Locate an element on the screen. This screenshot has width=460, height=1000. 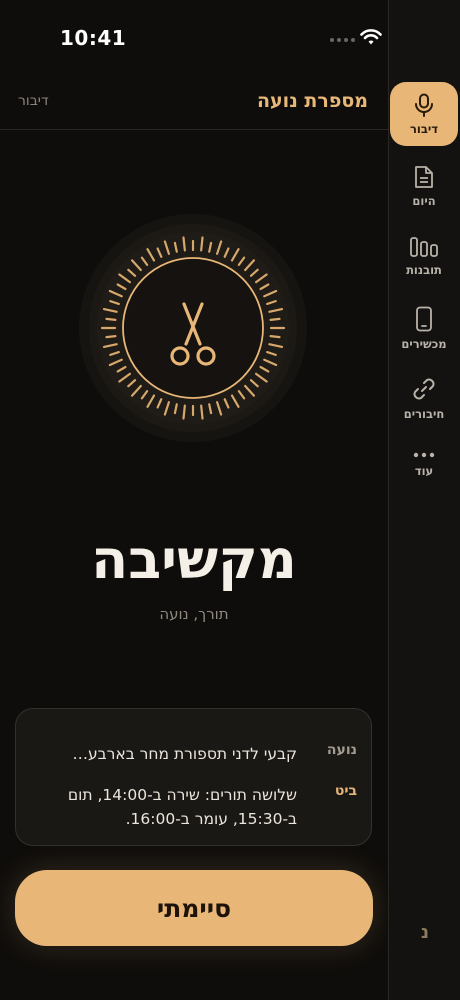
link-icon is located at coordinates (424, 388).